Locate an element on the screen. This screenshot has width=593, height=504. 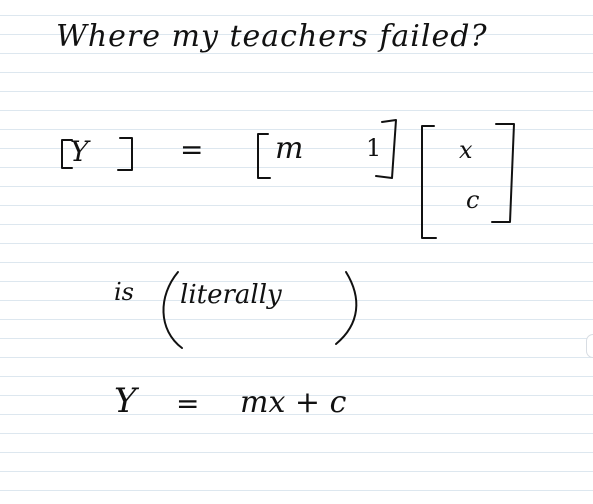
column-vector-x: x is located at coordinates (466, 150).